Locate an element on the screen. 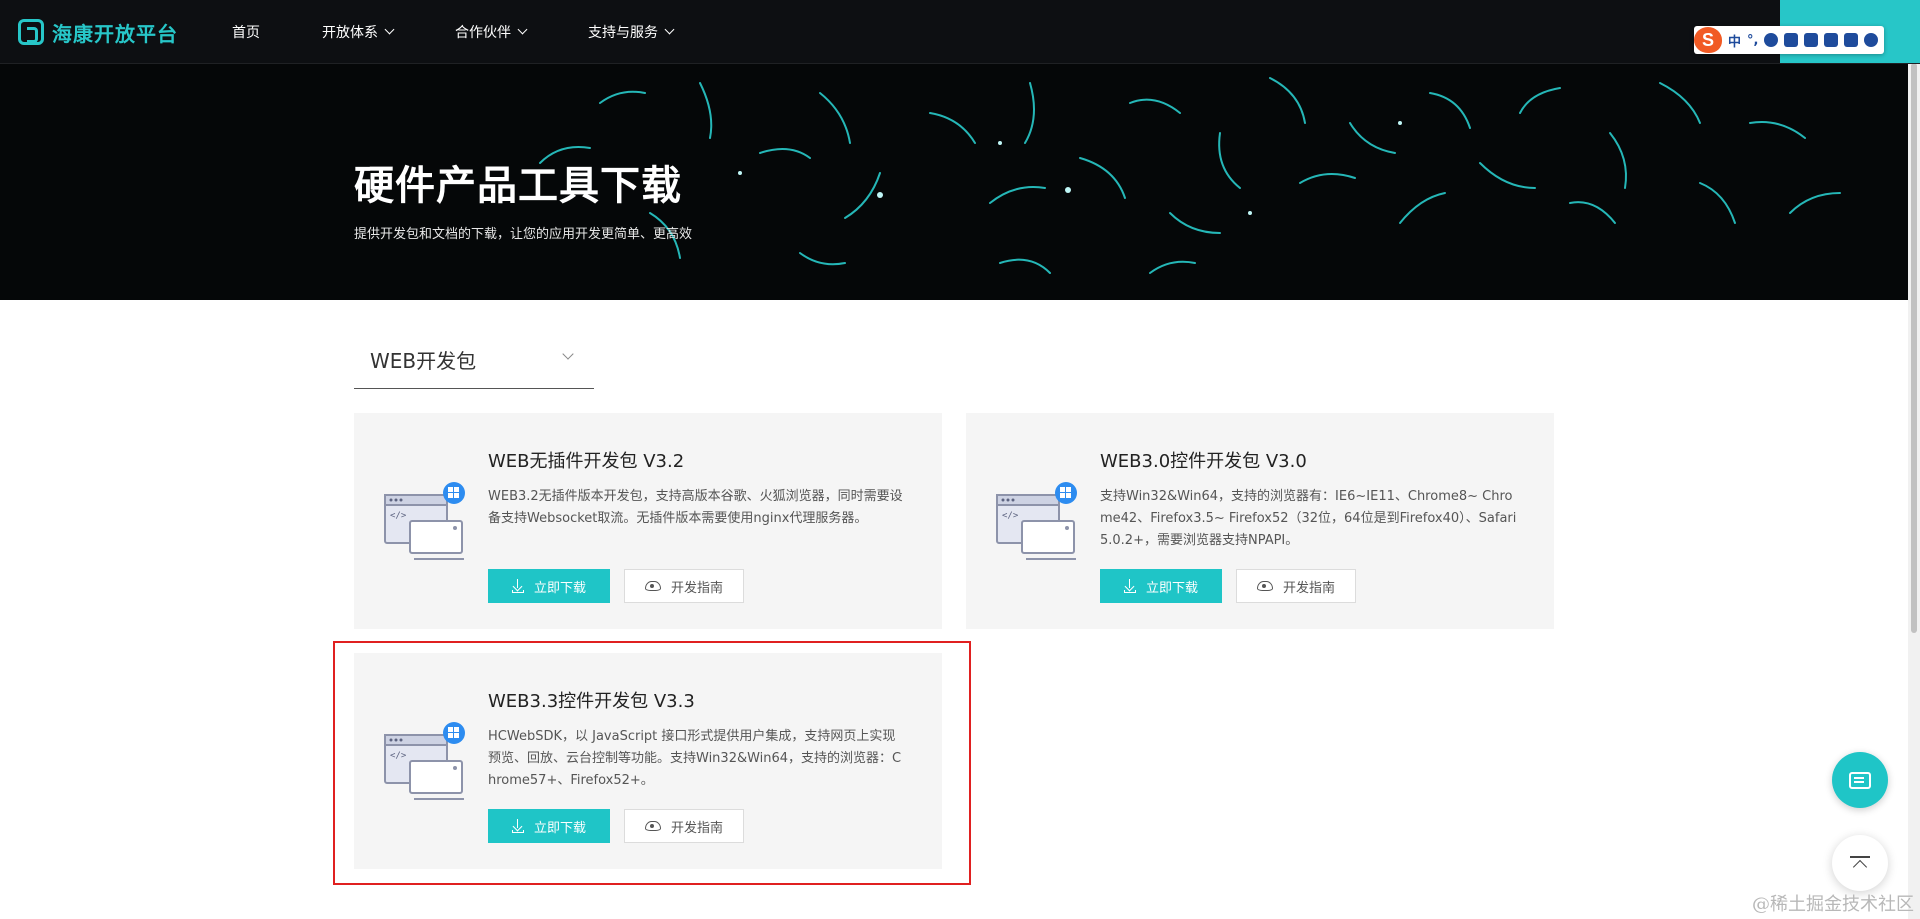  site-logo: 海康开放平台 is located at coordinates (98, 32).